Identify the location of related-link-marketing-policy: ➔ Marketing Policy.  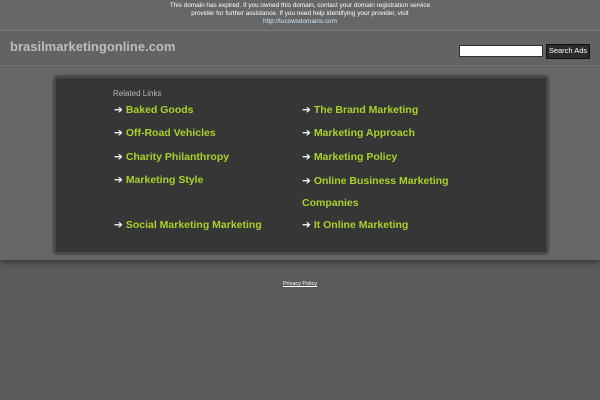
(349, 157).